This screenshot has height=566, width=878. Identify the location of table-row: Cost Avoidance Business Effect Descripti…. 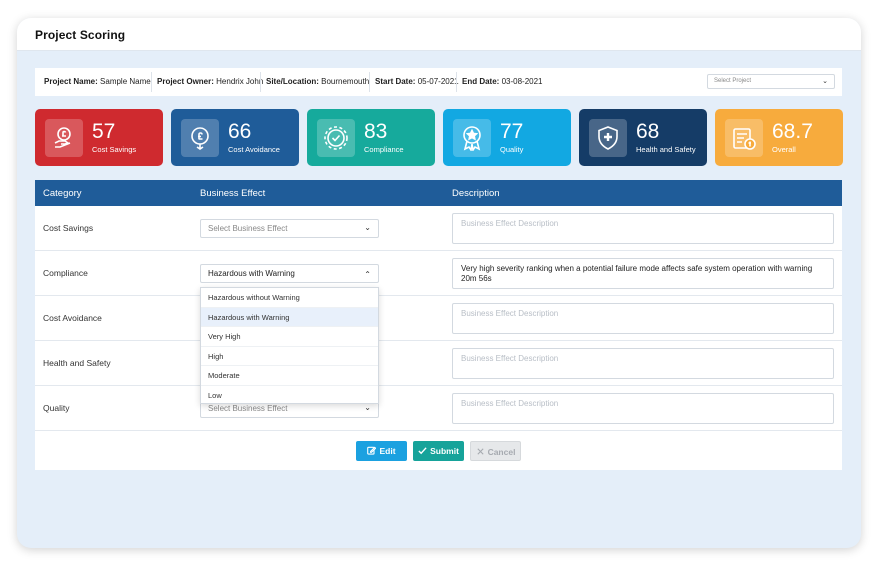
(438, 318).